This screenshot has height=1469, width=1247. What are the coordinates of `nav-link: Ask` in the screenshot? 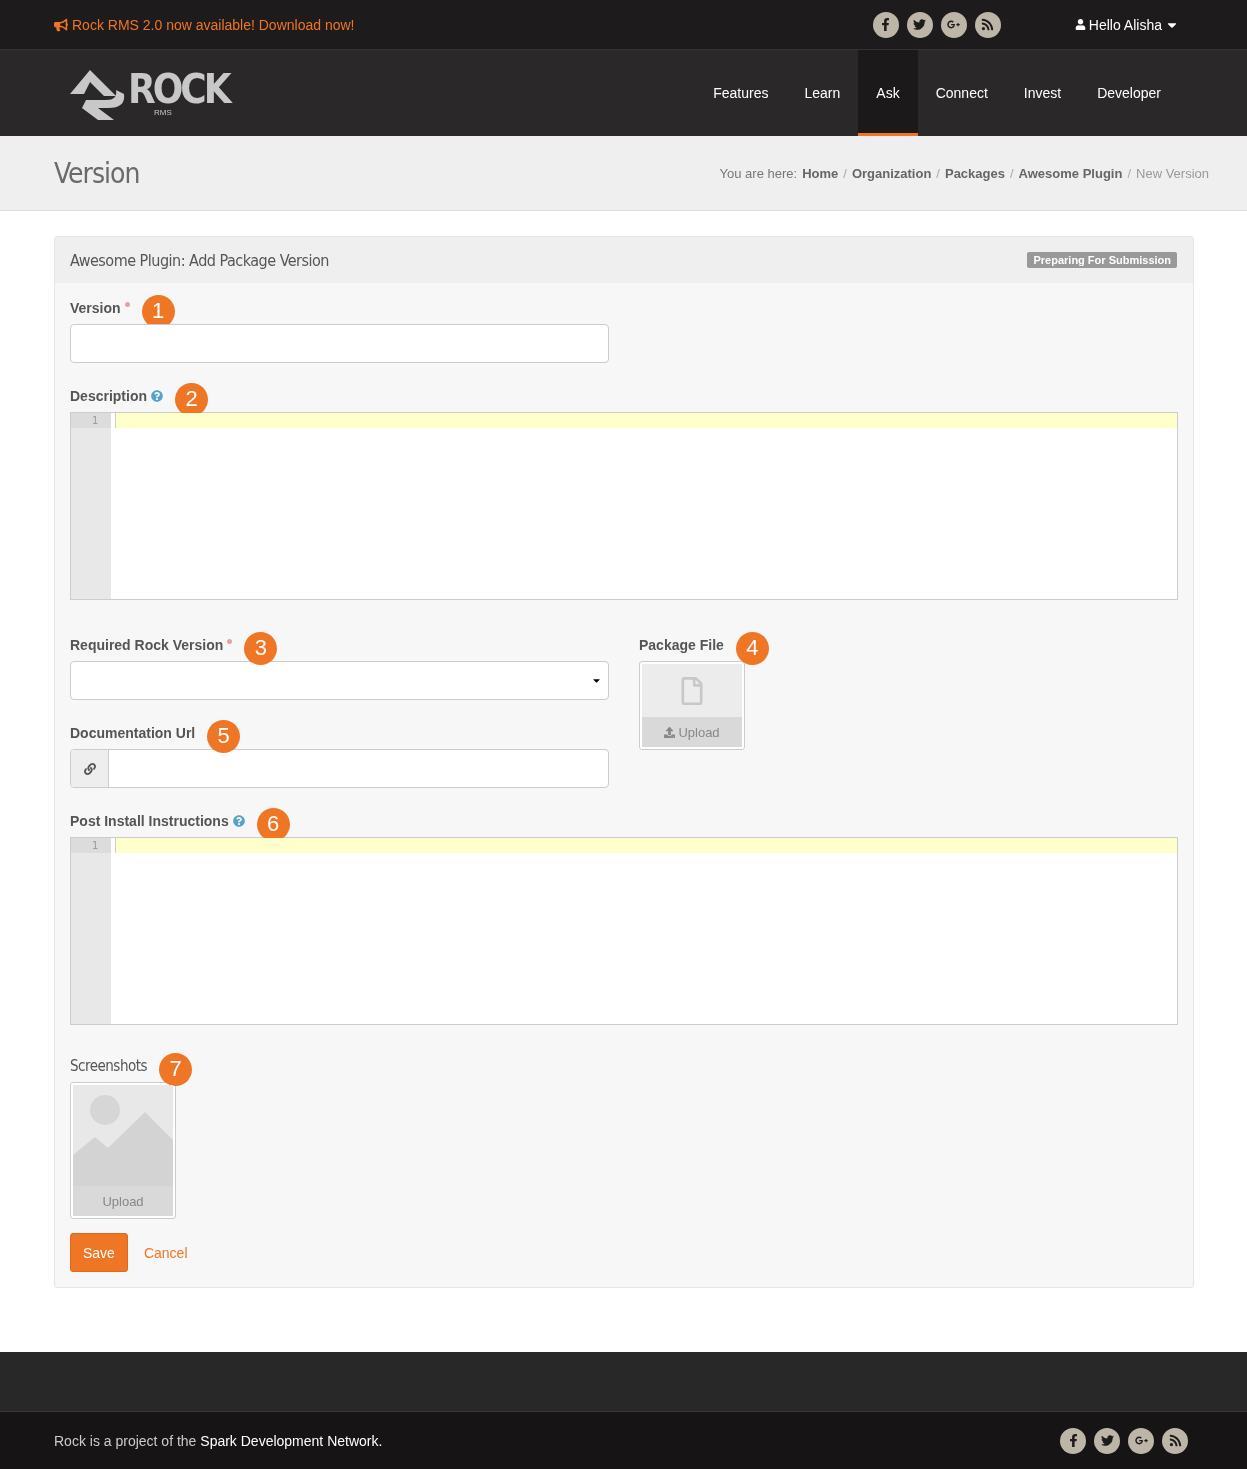 It's located at (888, 93).